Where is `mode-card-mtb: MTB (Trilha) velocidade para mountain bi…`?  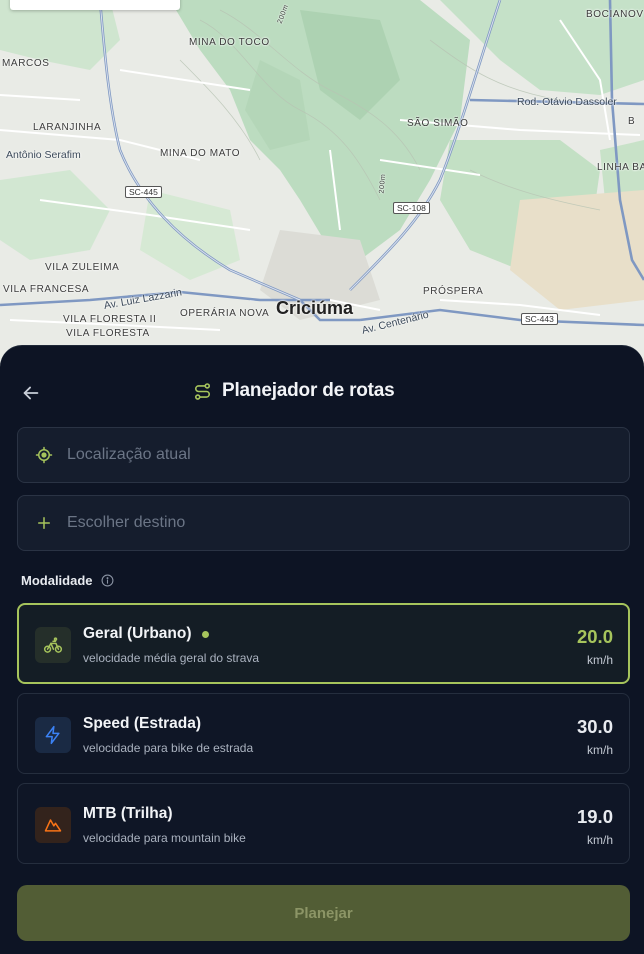 mode-card-mtb: MTB (Trilha) velocidade para mountain bi… is located at coordinates (323, 823).